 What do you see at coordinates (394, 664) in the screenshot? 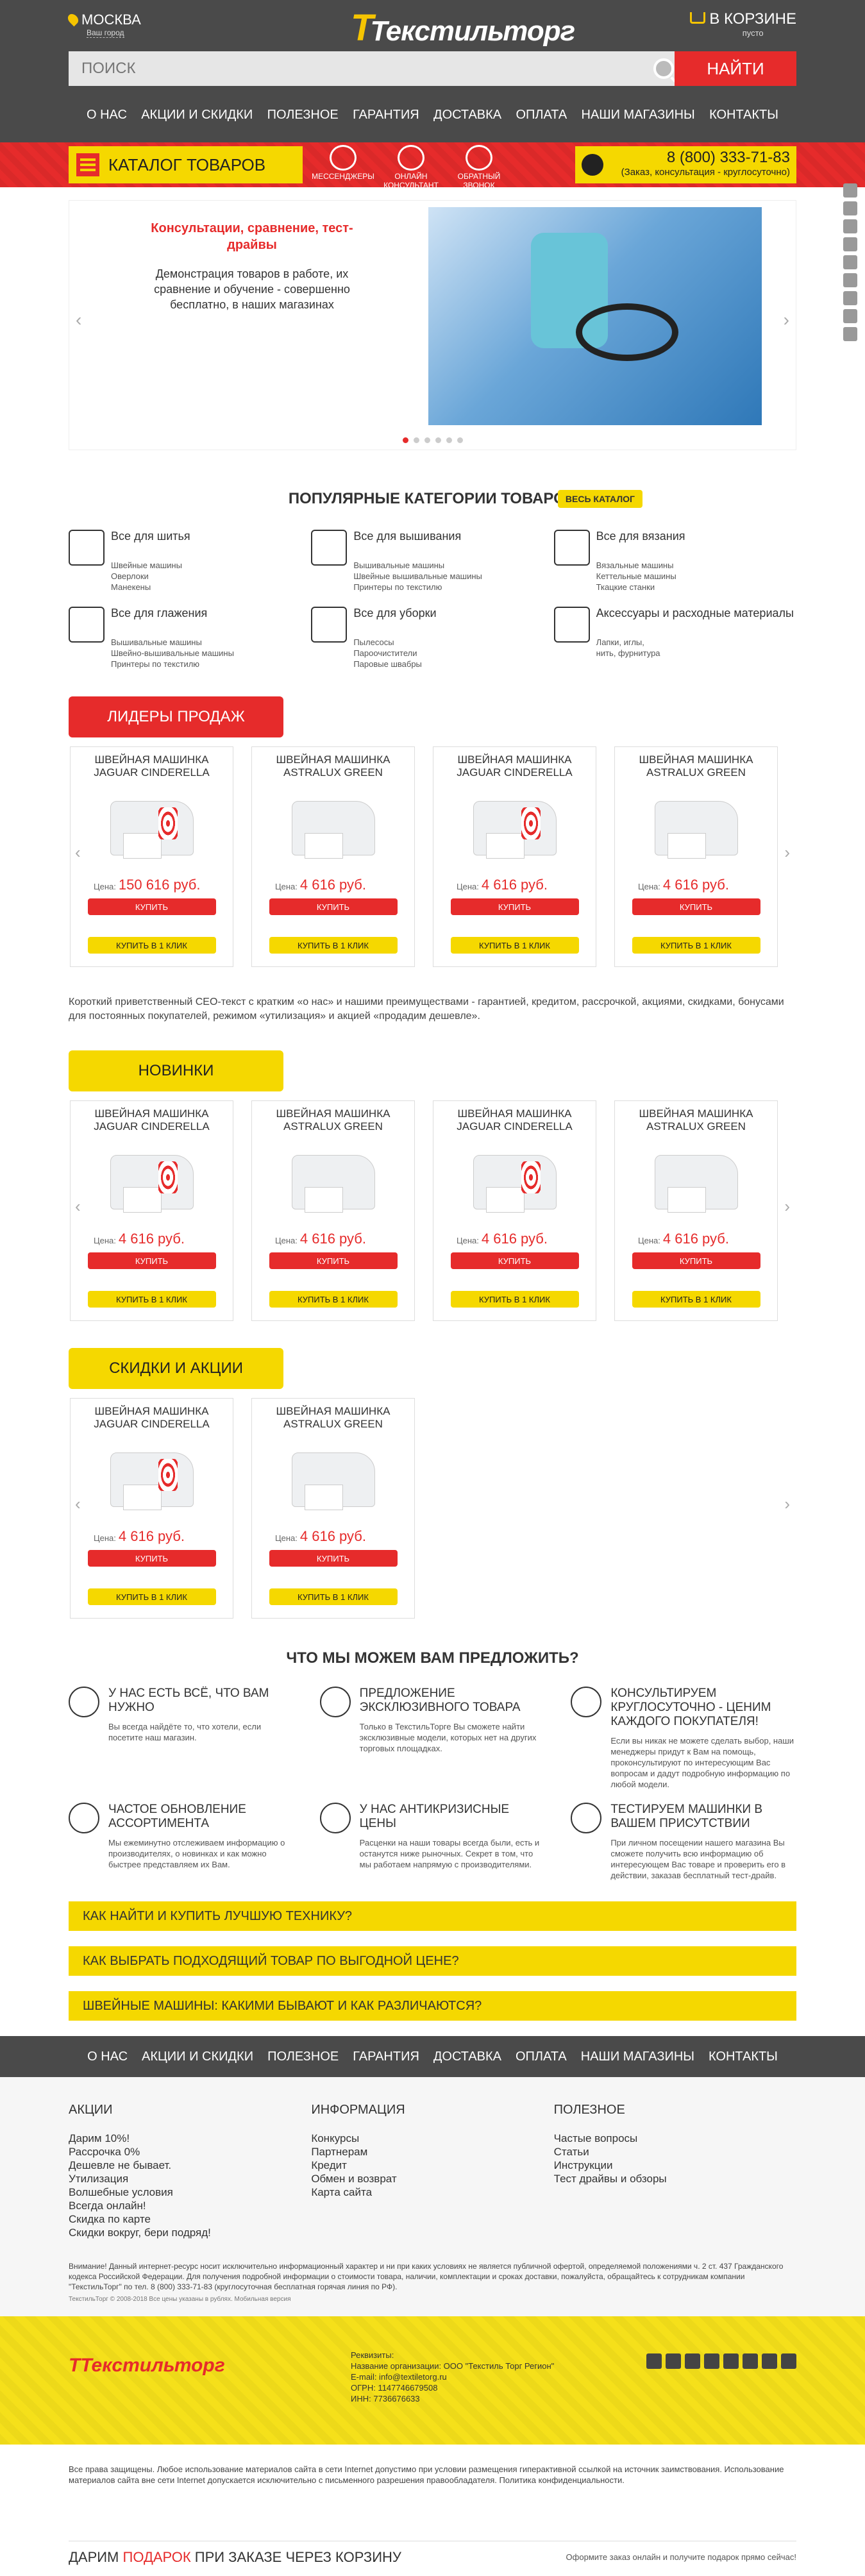
I see `category-link: Паровые швабры` at bounding box center [394, 664].